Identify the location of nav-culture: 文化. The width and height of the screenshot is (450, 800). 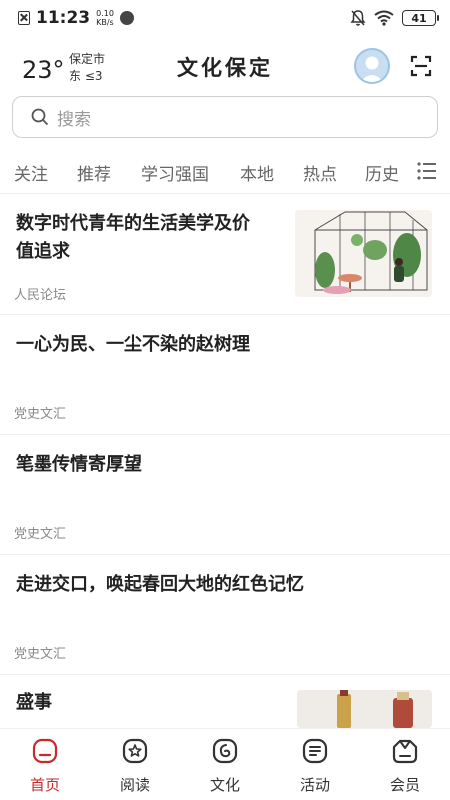
(225, 766).